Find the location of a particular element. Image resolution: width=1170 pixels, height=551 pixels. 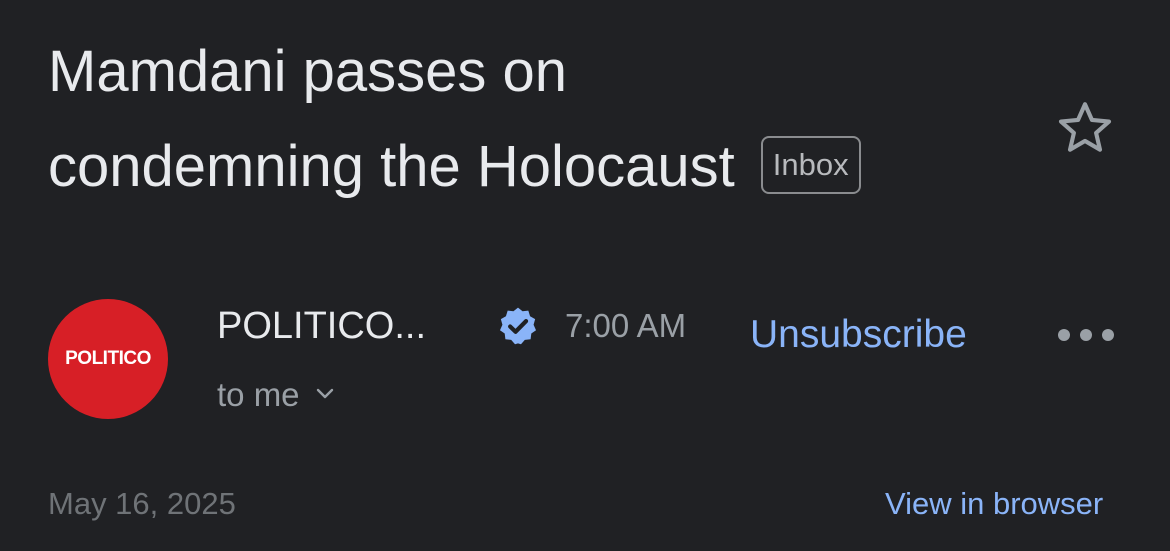

subject-line-1: Mamdani passes on is located at coordinates (308, 71).